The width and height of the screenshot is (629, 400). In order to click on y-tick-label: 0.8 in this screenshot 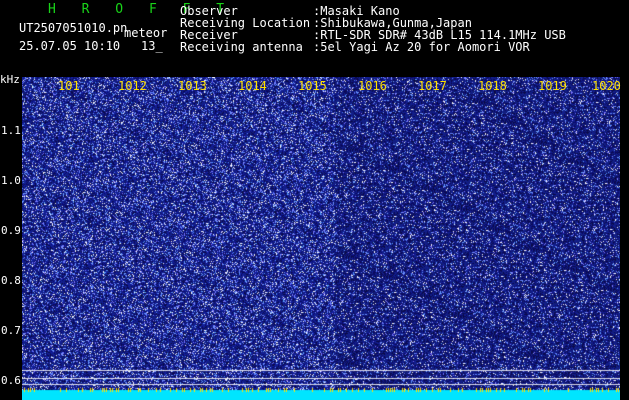, I will do `click(11, 280)`.